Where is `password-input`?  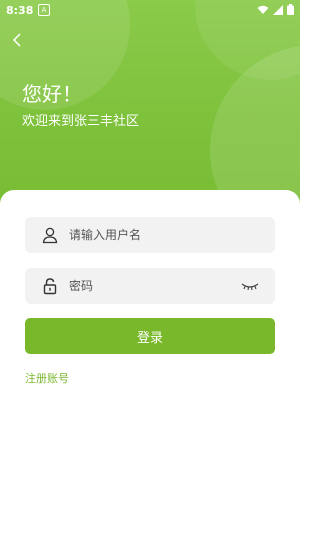 password-input is located at coordinates (154, 286).